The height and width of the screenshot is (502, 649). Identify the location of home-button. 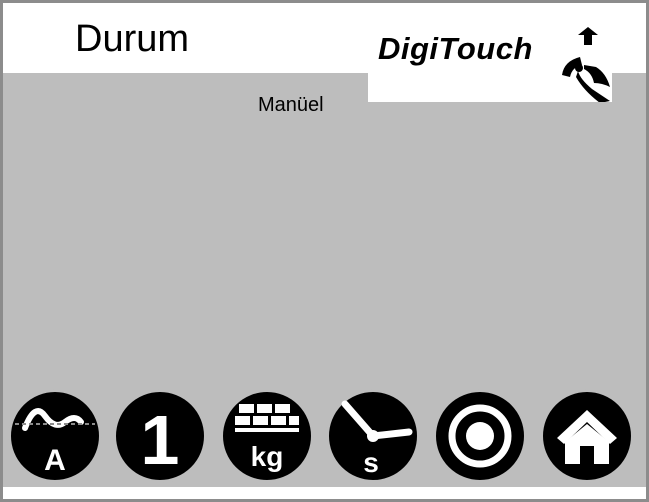
(587, 436).